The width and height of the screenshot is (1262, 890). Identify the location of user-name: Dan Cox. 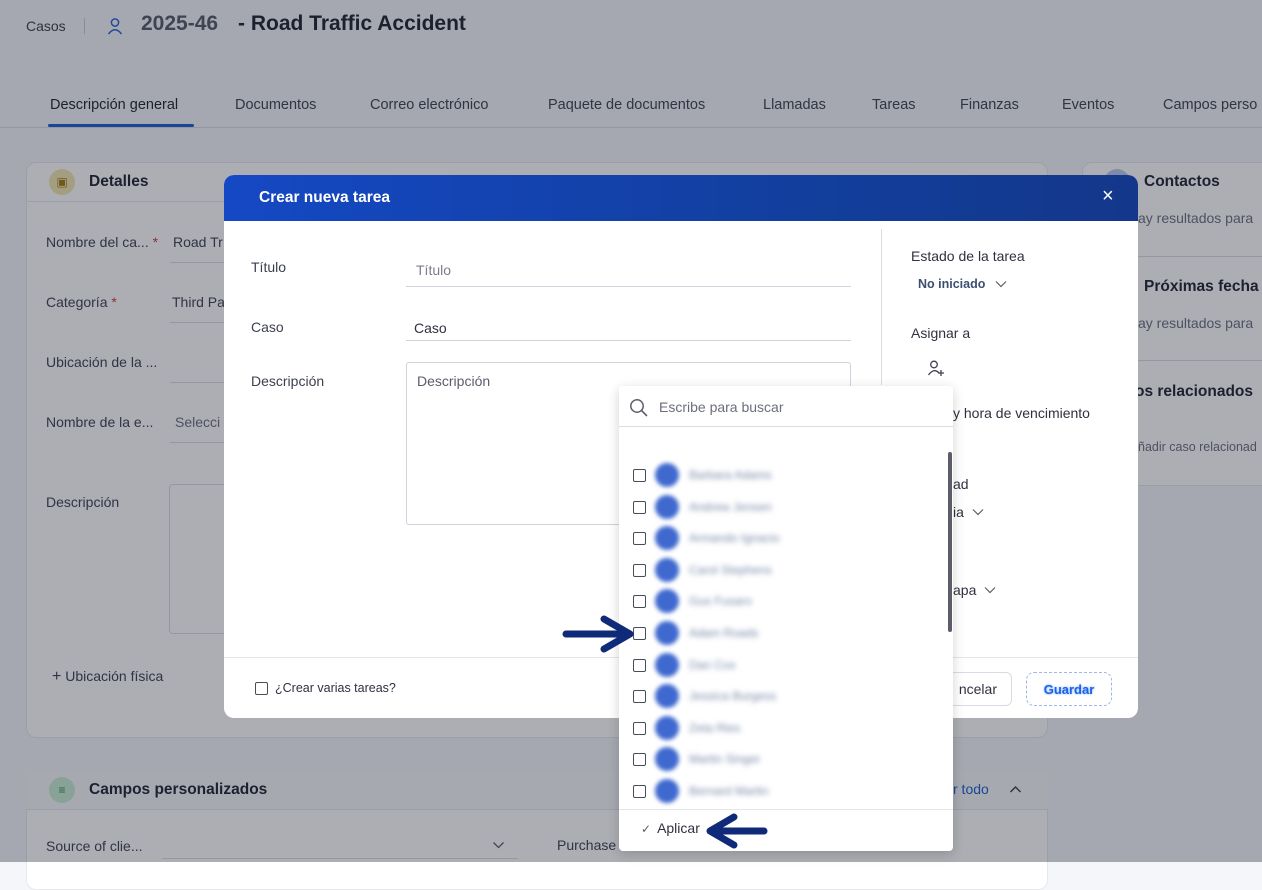
(712, 664).